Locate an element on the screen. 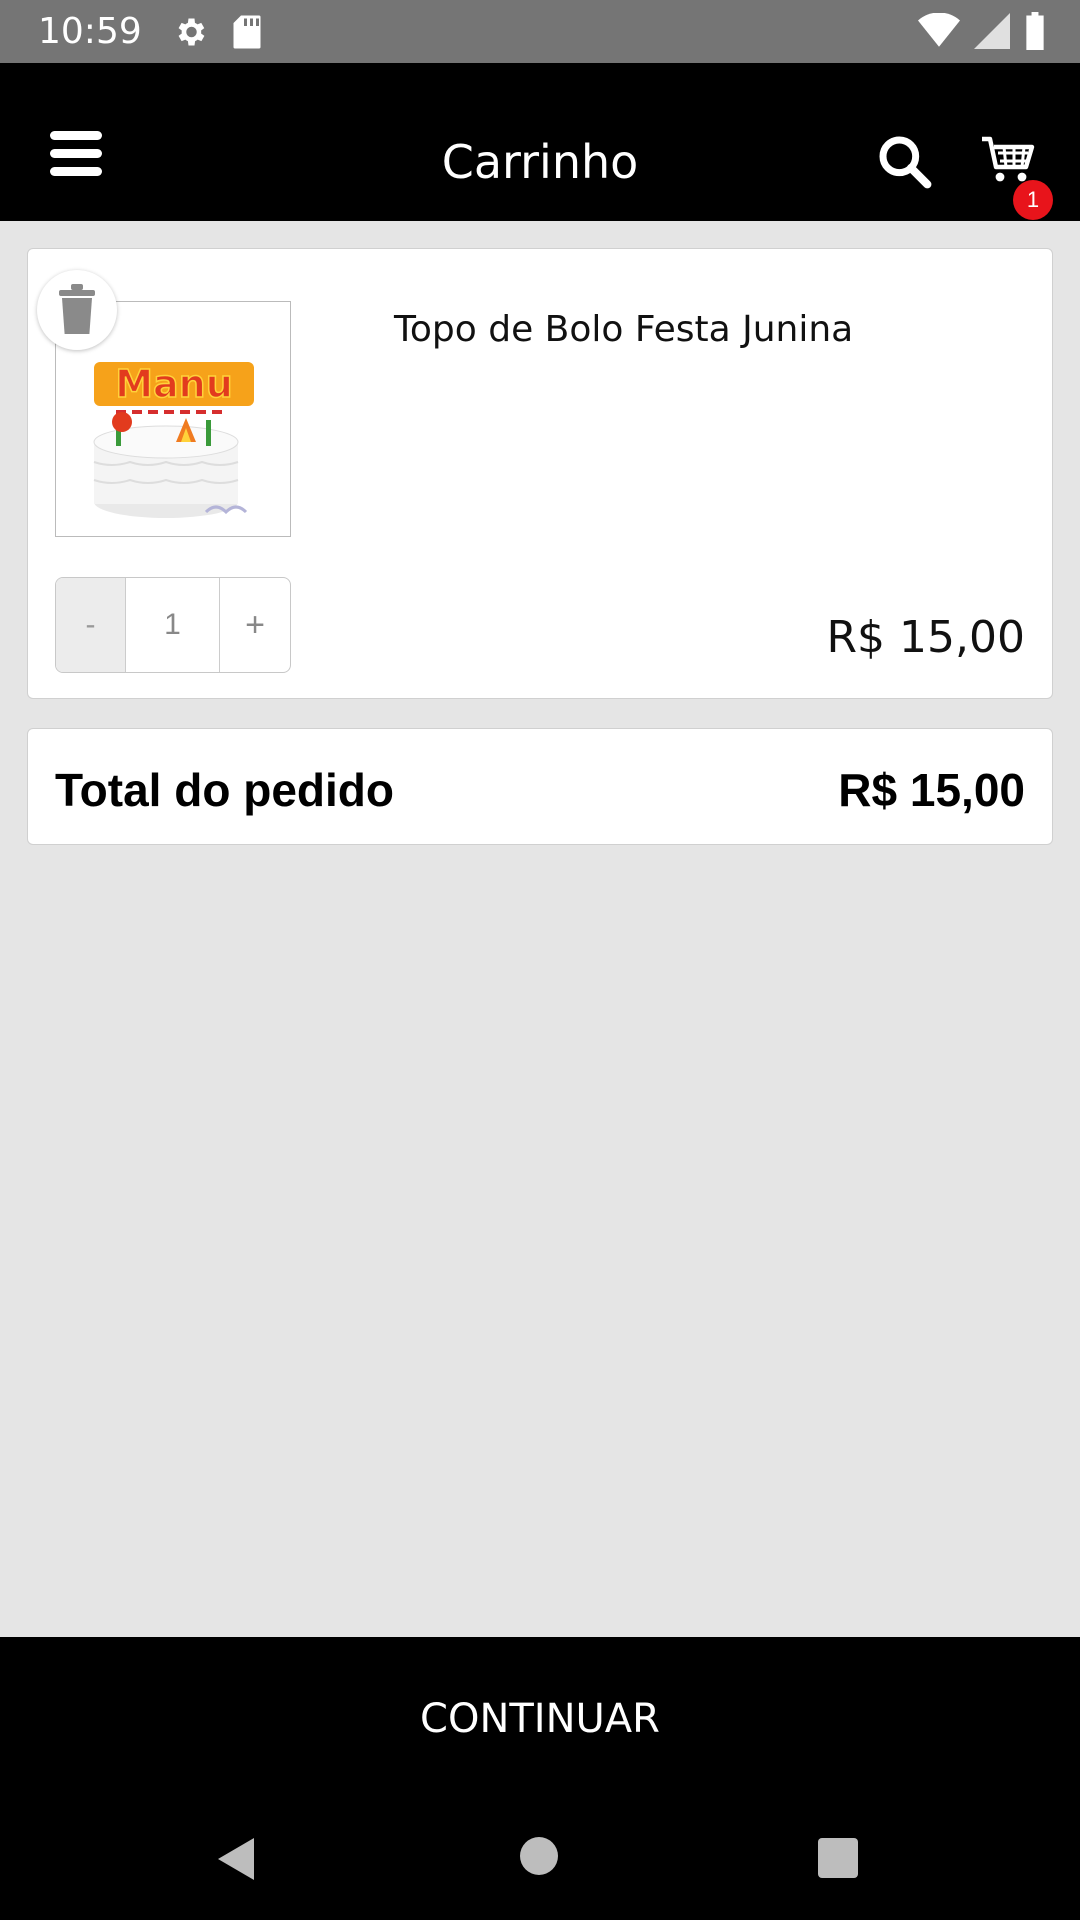  trash-icon is located at coordinates (77, 309).